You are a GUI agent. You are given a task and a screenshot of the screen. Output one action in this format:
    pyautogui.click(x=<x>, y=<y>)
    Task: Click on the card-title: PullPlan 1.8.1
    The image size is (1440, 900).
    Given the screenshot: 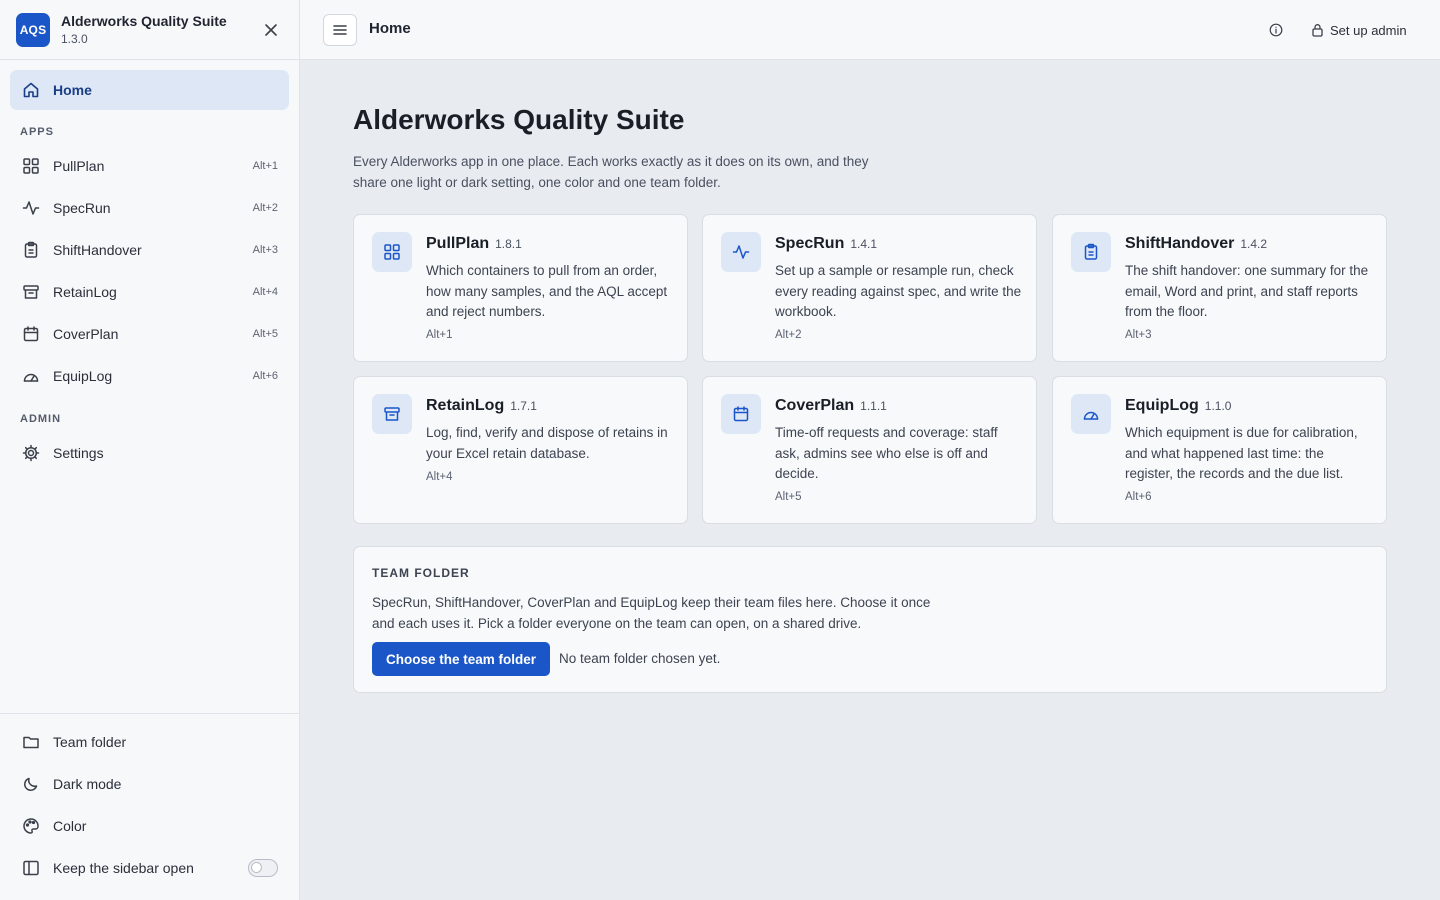 What is the action you would take?
    pyautogui.click(x=474, y=244)
    